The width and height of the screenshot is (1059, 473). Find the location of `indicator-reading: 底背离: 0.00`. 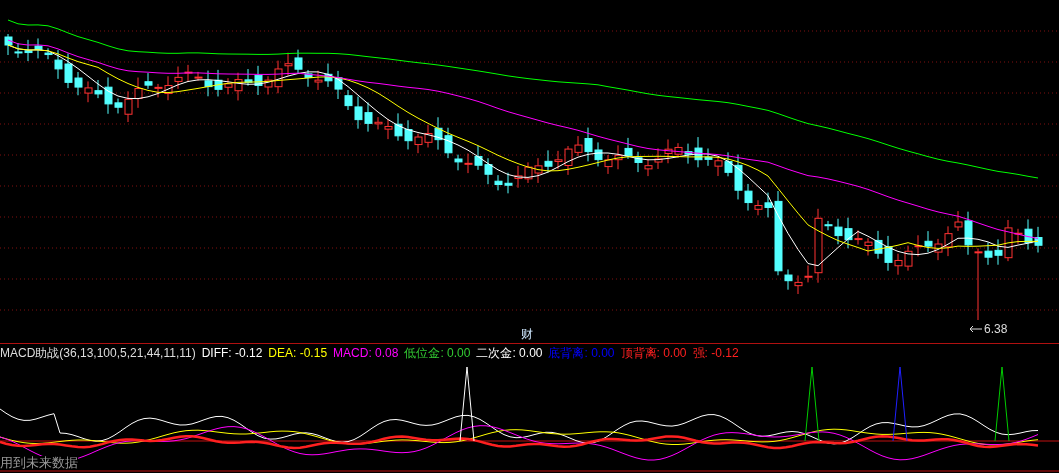

indicator-reading: 底背离: 0.00 is located at coordinates (581, 353).